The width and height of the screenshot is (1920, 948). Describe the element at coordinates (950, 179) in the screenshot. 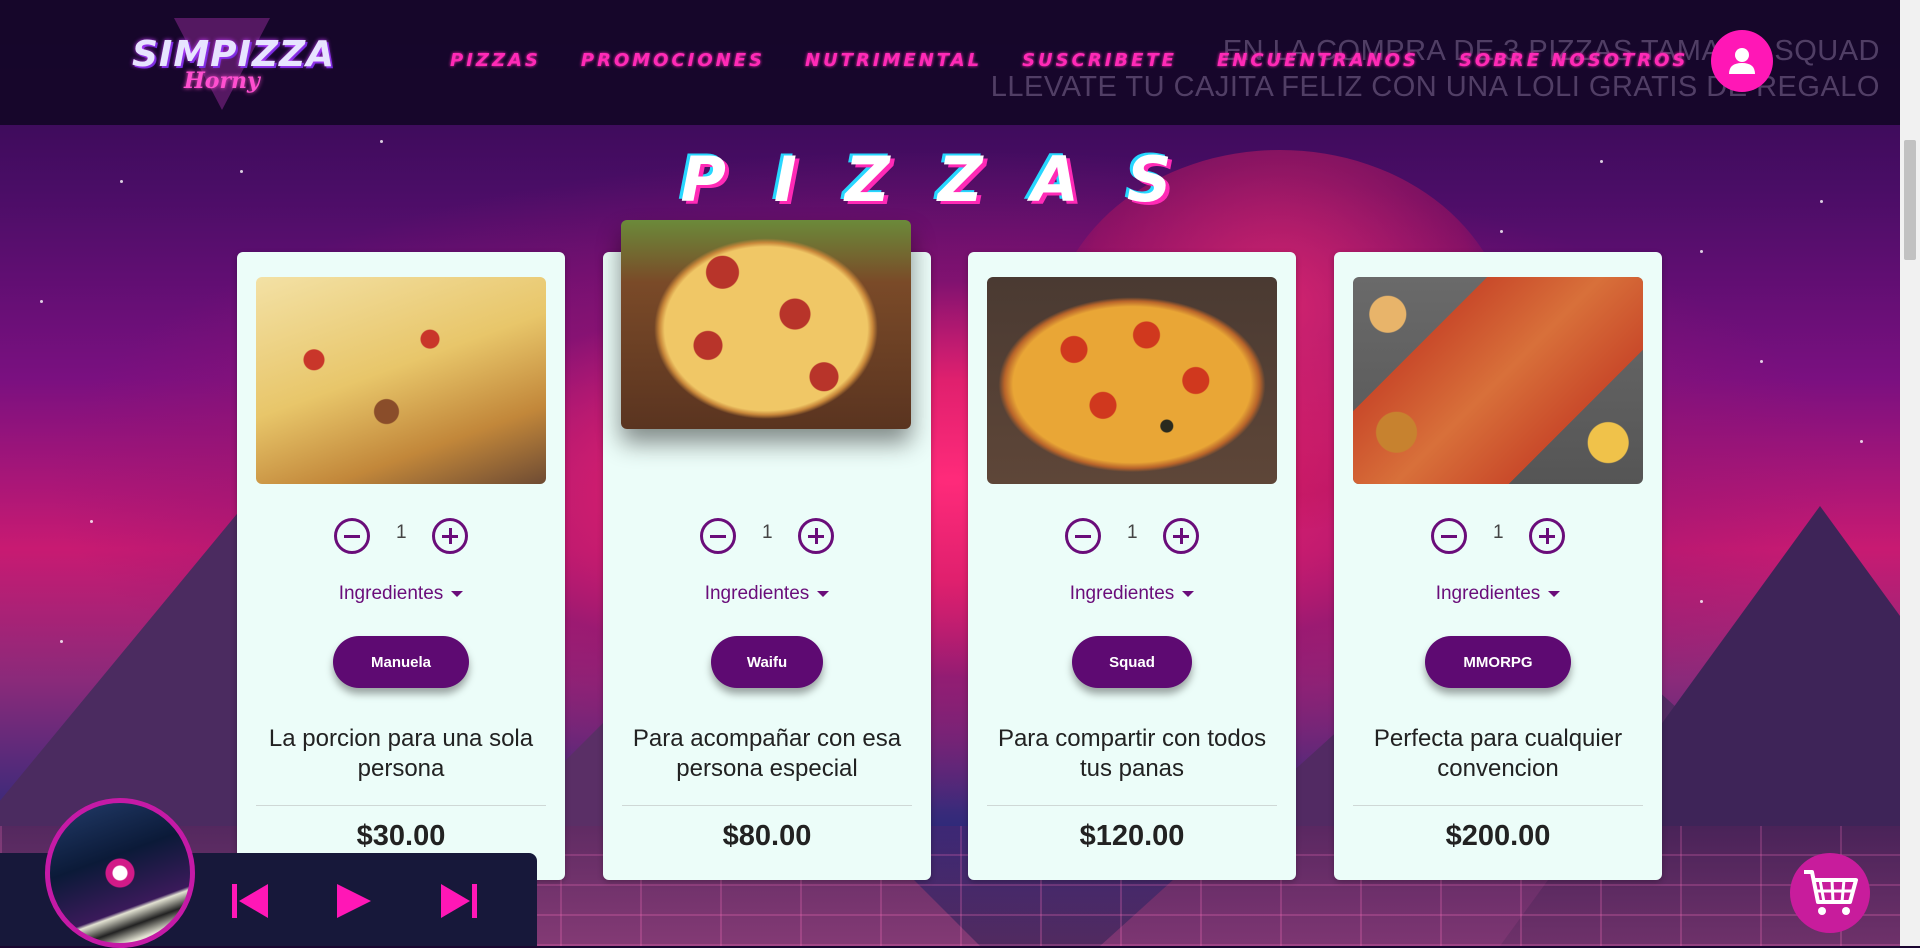

I see `section-title: PIZZAS` at that location.